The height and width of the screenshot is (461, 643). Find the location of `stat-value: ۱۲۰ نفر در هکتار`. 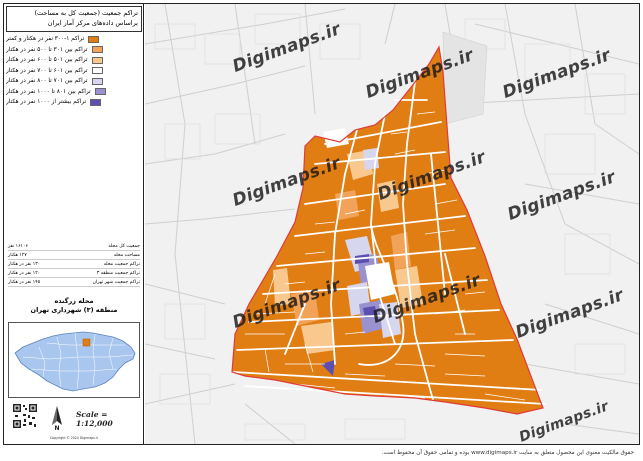

stat-value: ۱۲۰ نفر در هکتار is located at coordinates (24, 273).